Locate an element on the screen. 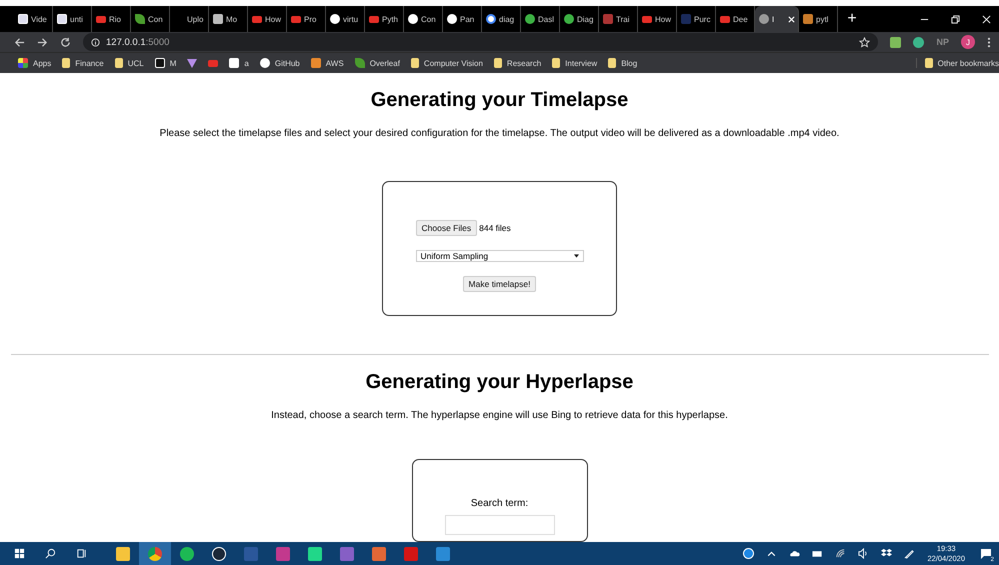  message-icon is located at coordinates (986, 554).